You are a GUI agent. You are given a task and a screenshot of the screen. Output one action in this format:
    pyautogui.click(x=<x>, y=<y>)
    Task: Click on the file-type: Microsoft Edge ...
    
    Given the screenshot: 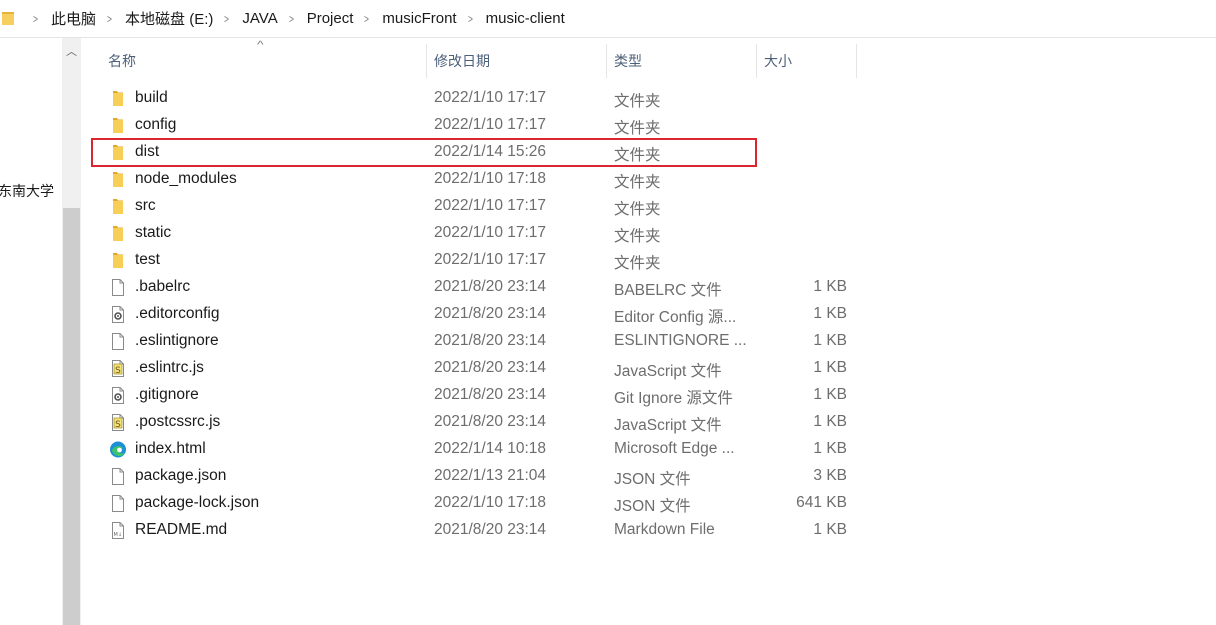 What is the action you would take?
    pyautogui.click(x=674, y=448)
    